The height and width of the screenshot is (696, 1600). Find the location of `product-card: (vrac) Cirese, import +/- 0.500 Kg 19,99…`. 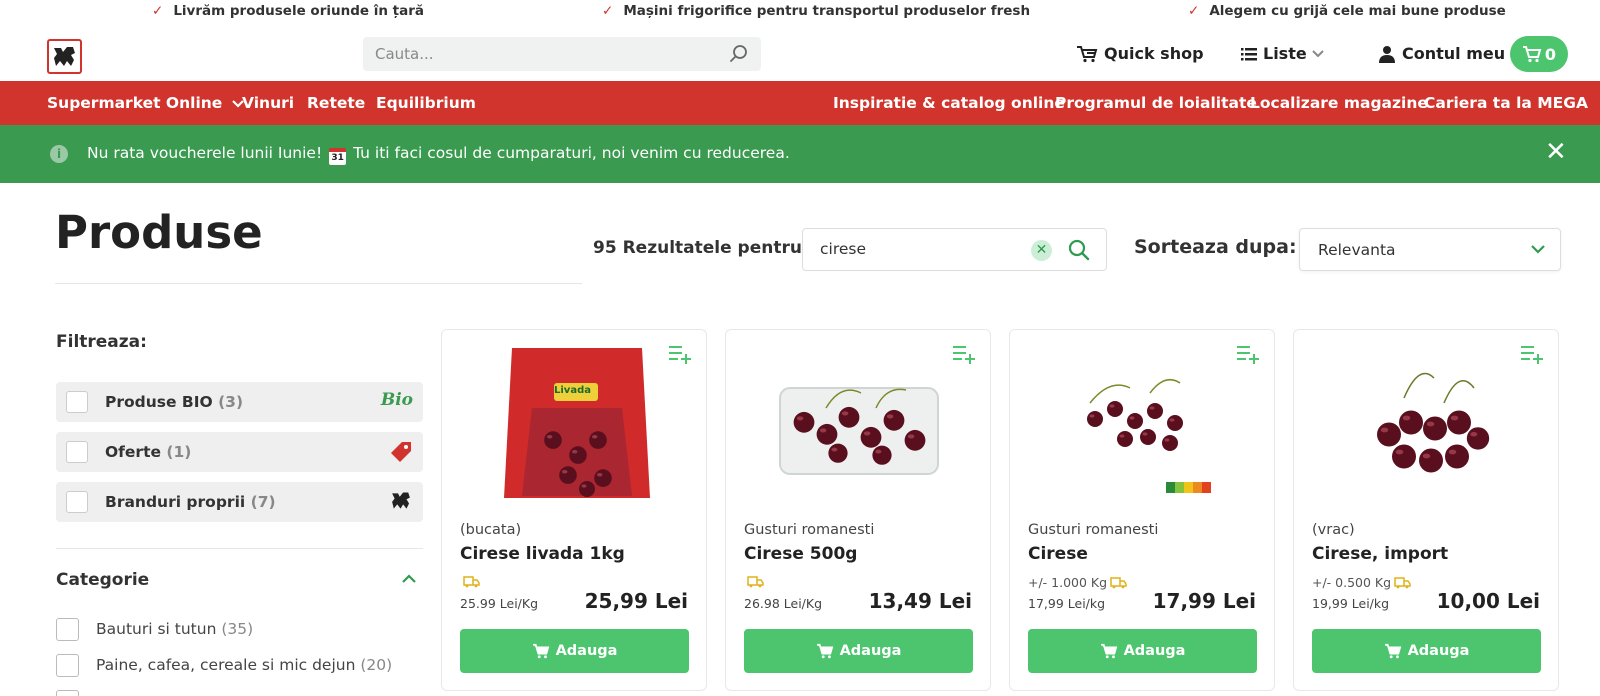

product-card: (vrac) Cirese, import +/- 0.500 Kg 19,99… is located at coordinates (1426, 510).